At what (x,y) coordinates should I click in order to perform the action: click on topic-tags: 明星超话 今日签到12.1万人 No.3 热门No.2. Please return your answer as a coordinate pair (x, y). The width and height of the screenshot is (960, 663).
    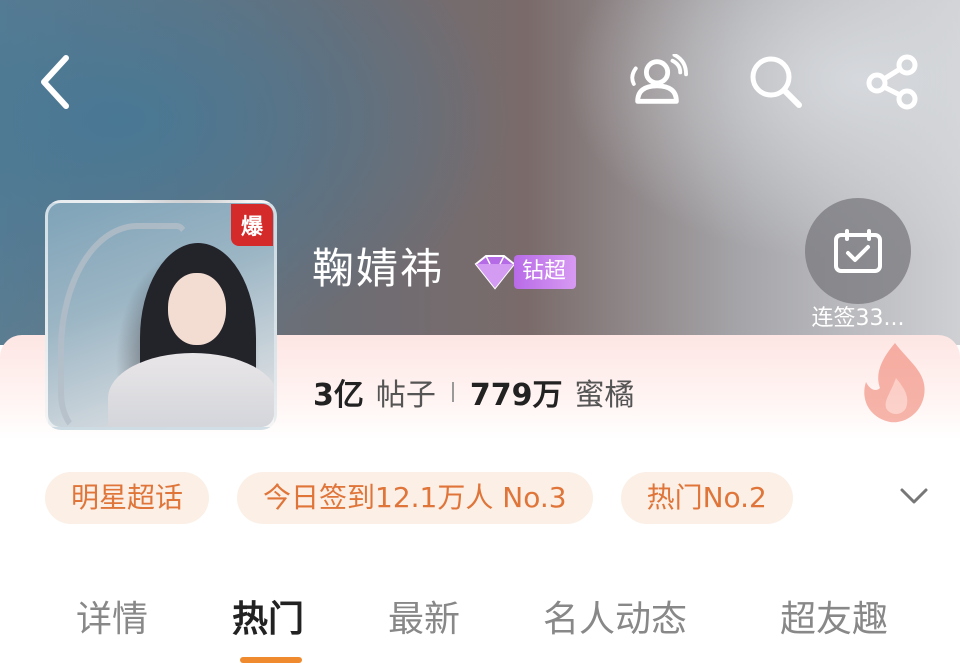
    Looking at the image, I should click on (419, 498).